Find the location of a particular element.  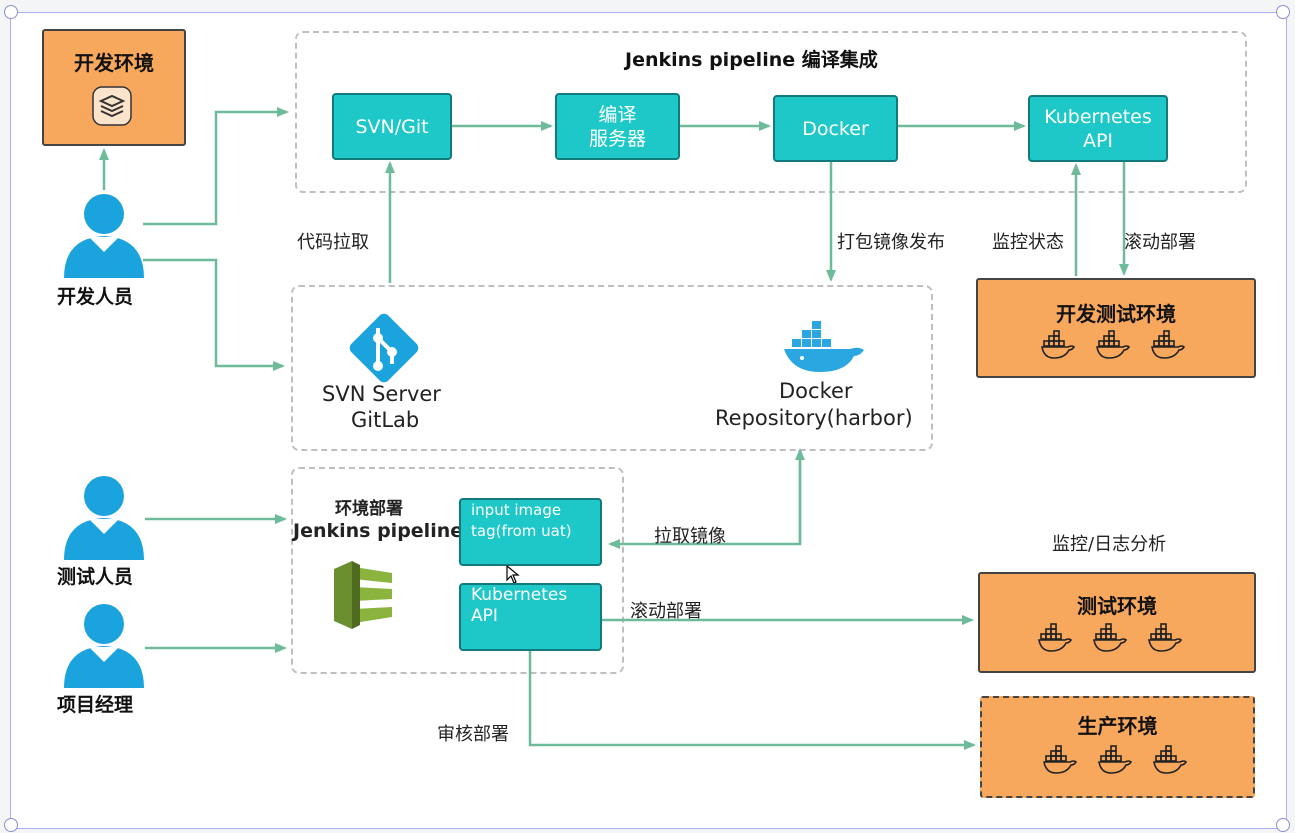

project-manager-person-icon is located at coordinates (104, 645).